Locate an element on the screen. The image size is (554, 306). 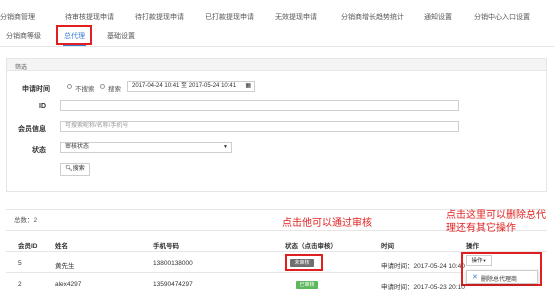
annotation-delete-note-line1: 点击这里可以删除总代 is located at coordinates (496, 215).